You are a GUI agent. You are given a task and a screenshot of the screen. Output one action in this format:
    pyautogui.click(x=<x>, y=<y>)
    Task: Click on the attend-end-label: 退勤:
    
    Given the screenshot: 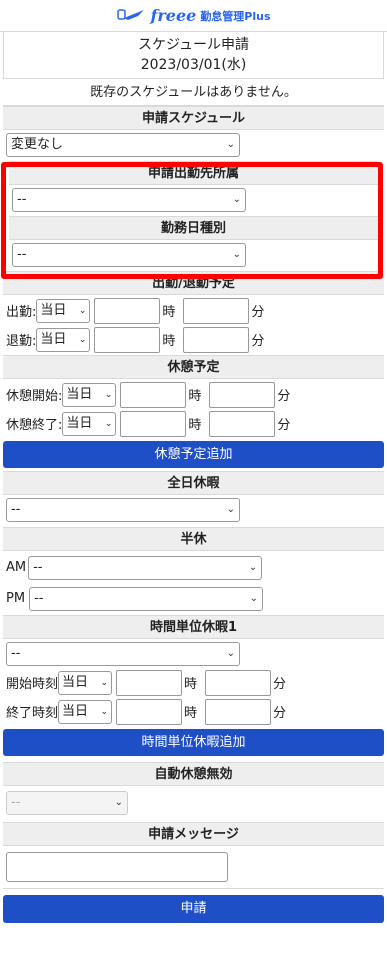 What is the action you would take?
    pyautogui.click(x=21, y=341)
    